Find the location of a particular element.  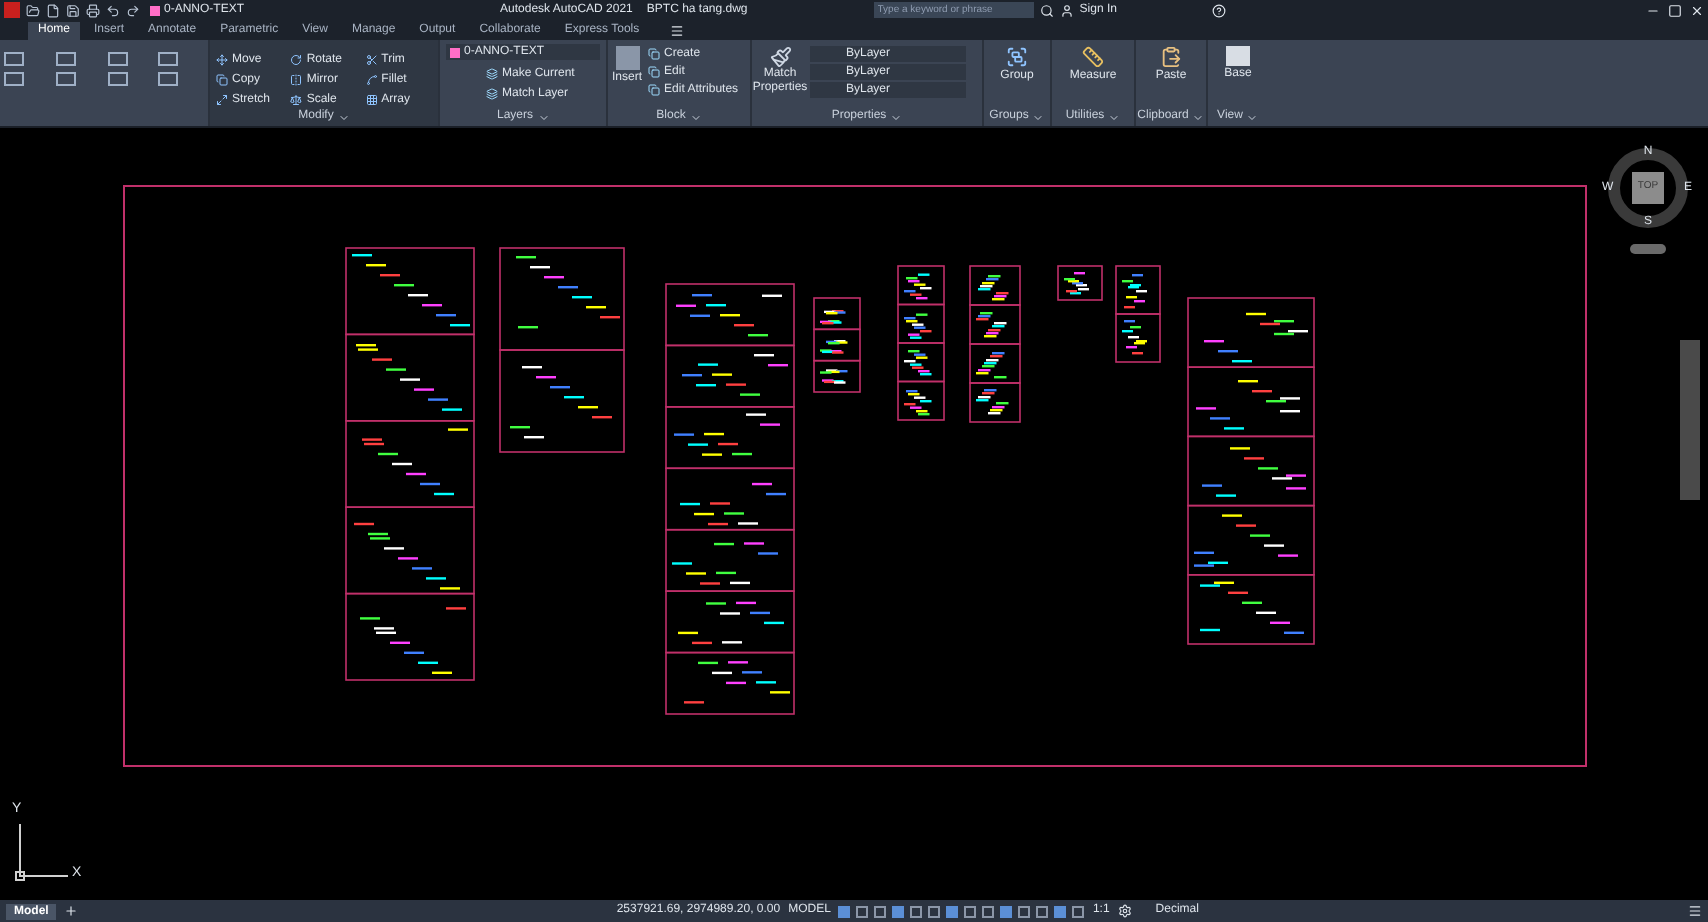

clipboard-icon is located at coordinates (1171, 57).